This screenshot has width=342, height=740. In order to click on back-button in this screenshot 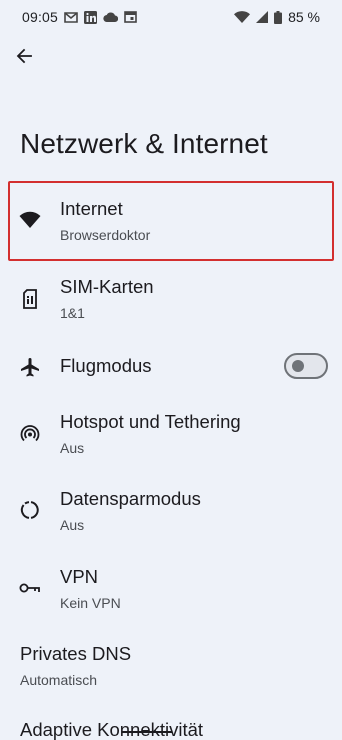, I will do `click(24, 58)`.